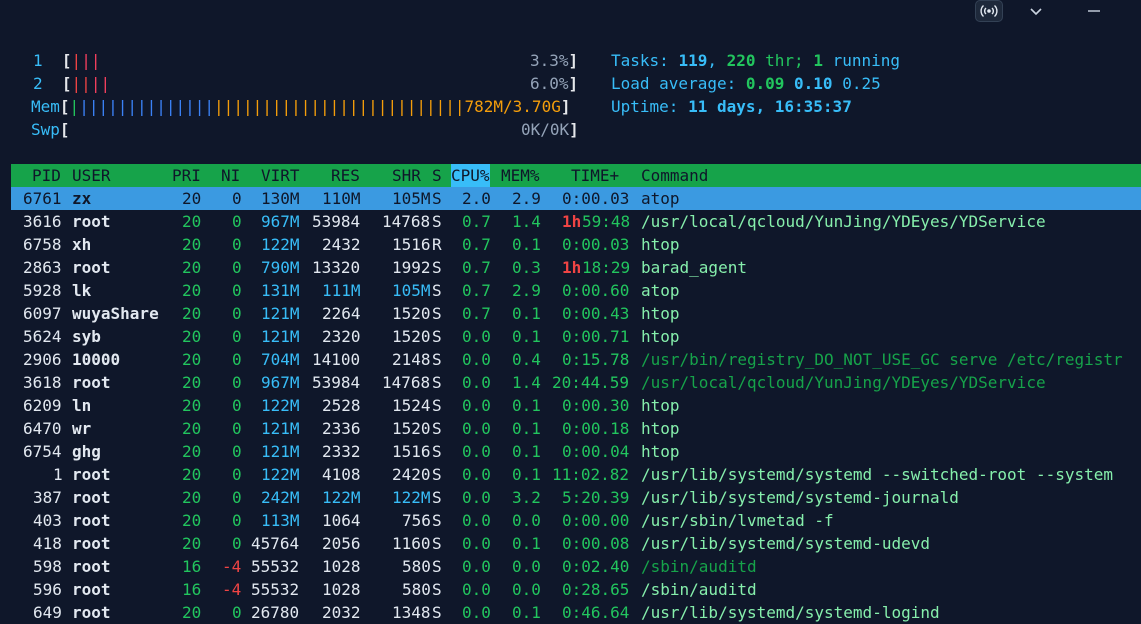 The width and height of the screenshot is (1141, 624). Describe the element at coordinates (232, 589) in the screenshot. I see `ni-cell: -4` at that location.